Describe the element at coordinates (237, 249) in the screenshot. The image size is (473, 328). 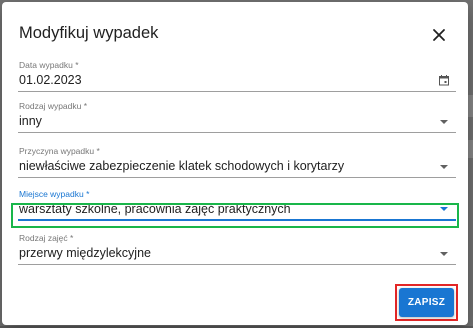
I see `activity-type-select: Rodzaj zajęć * przerwy międzylekcyjne` at that location.